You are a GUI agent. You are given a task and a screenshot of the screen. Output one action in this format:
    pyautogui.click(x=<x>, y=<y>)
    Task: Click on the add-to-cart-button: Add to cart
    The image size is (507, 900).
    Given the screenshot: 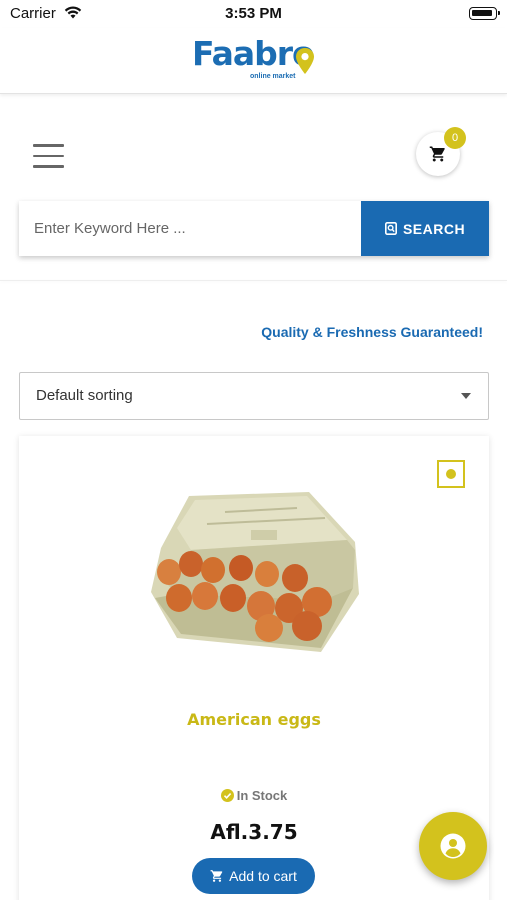 What is the action you would take?
    pyautogui.click(x=253, y=876)
    